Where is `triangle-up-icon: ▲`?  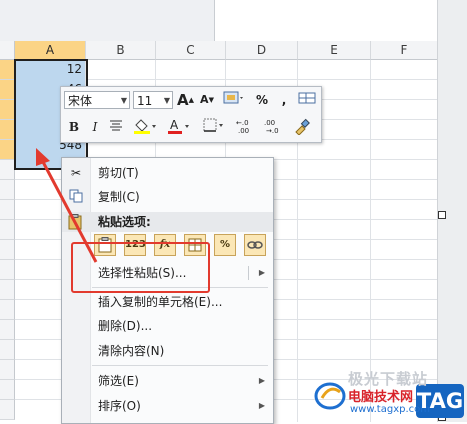
triangle-up-icon: ▲ is located at coordinates (191, 100).